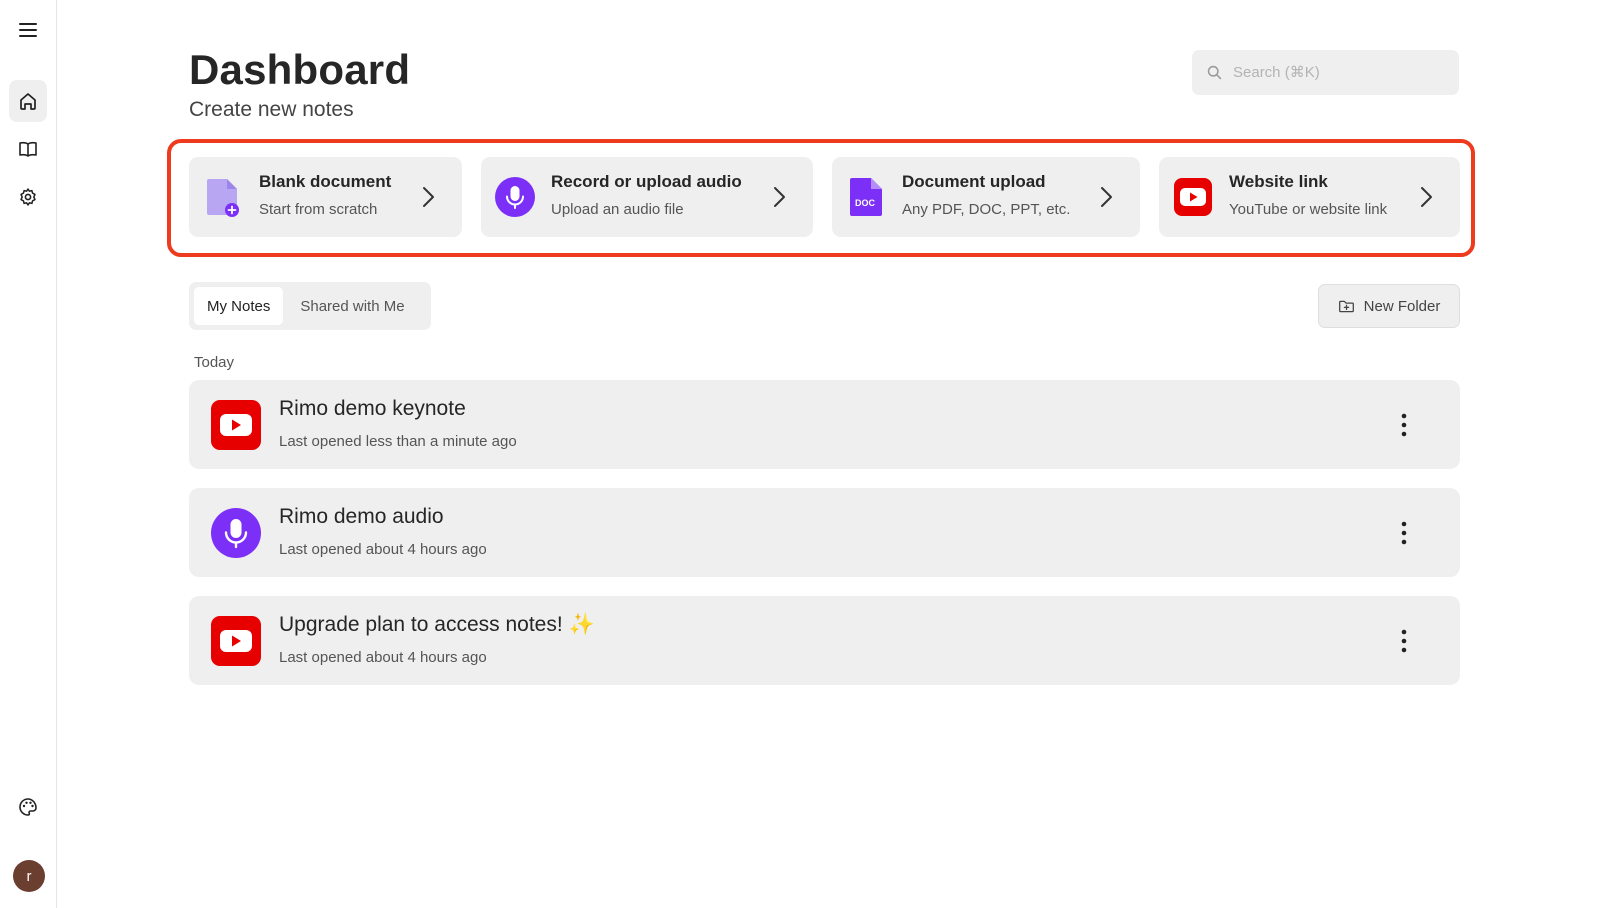  I want to click on card-title: Blank document, so click(325, 181).